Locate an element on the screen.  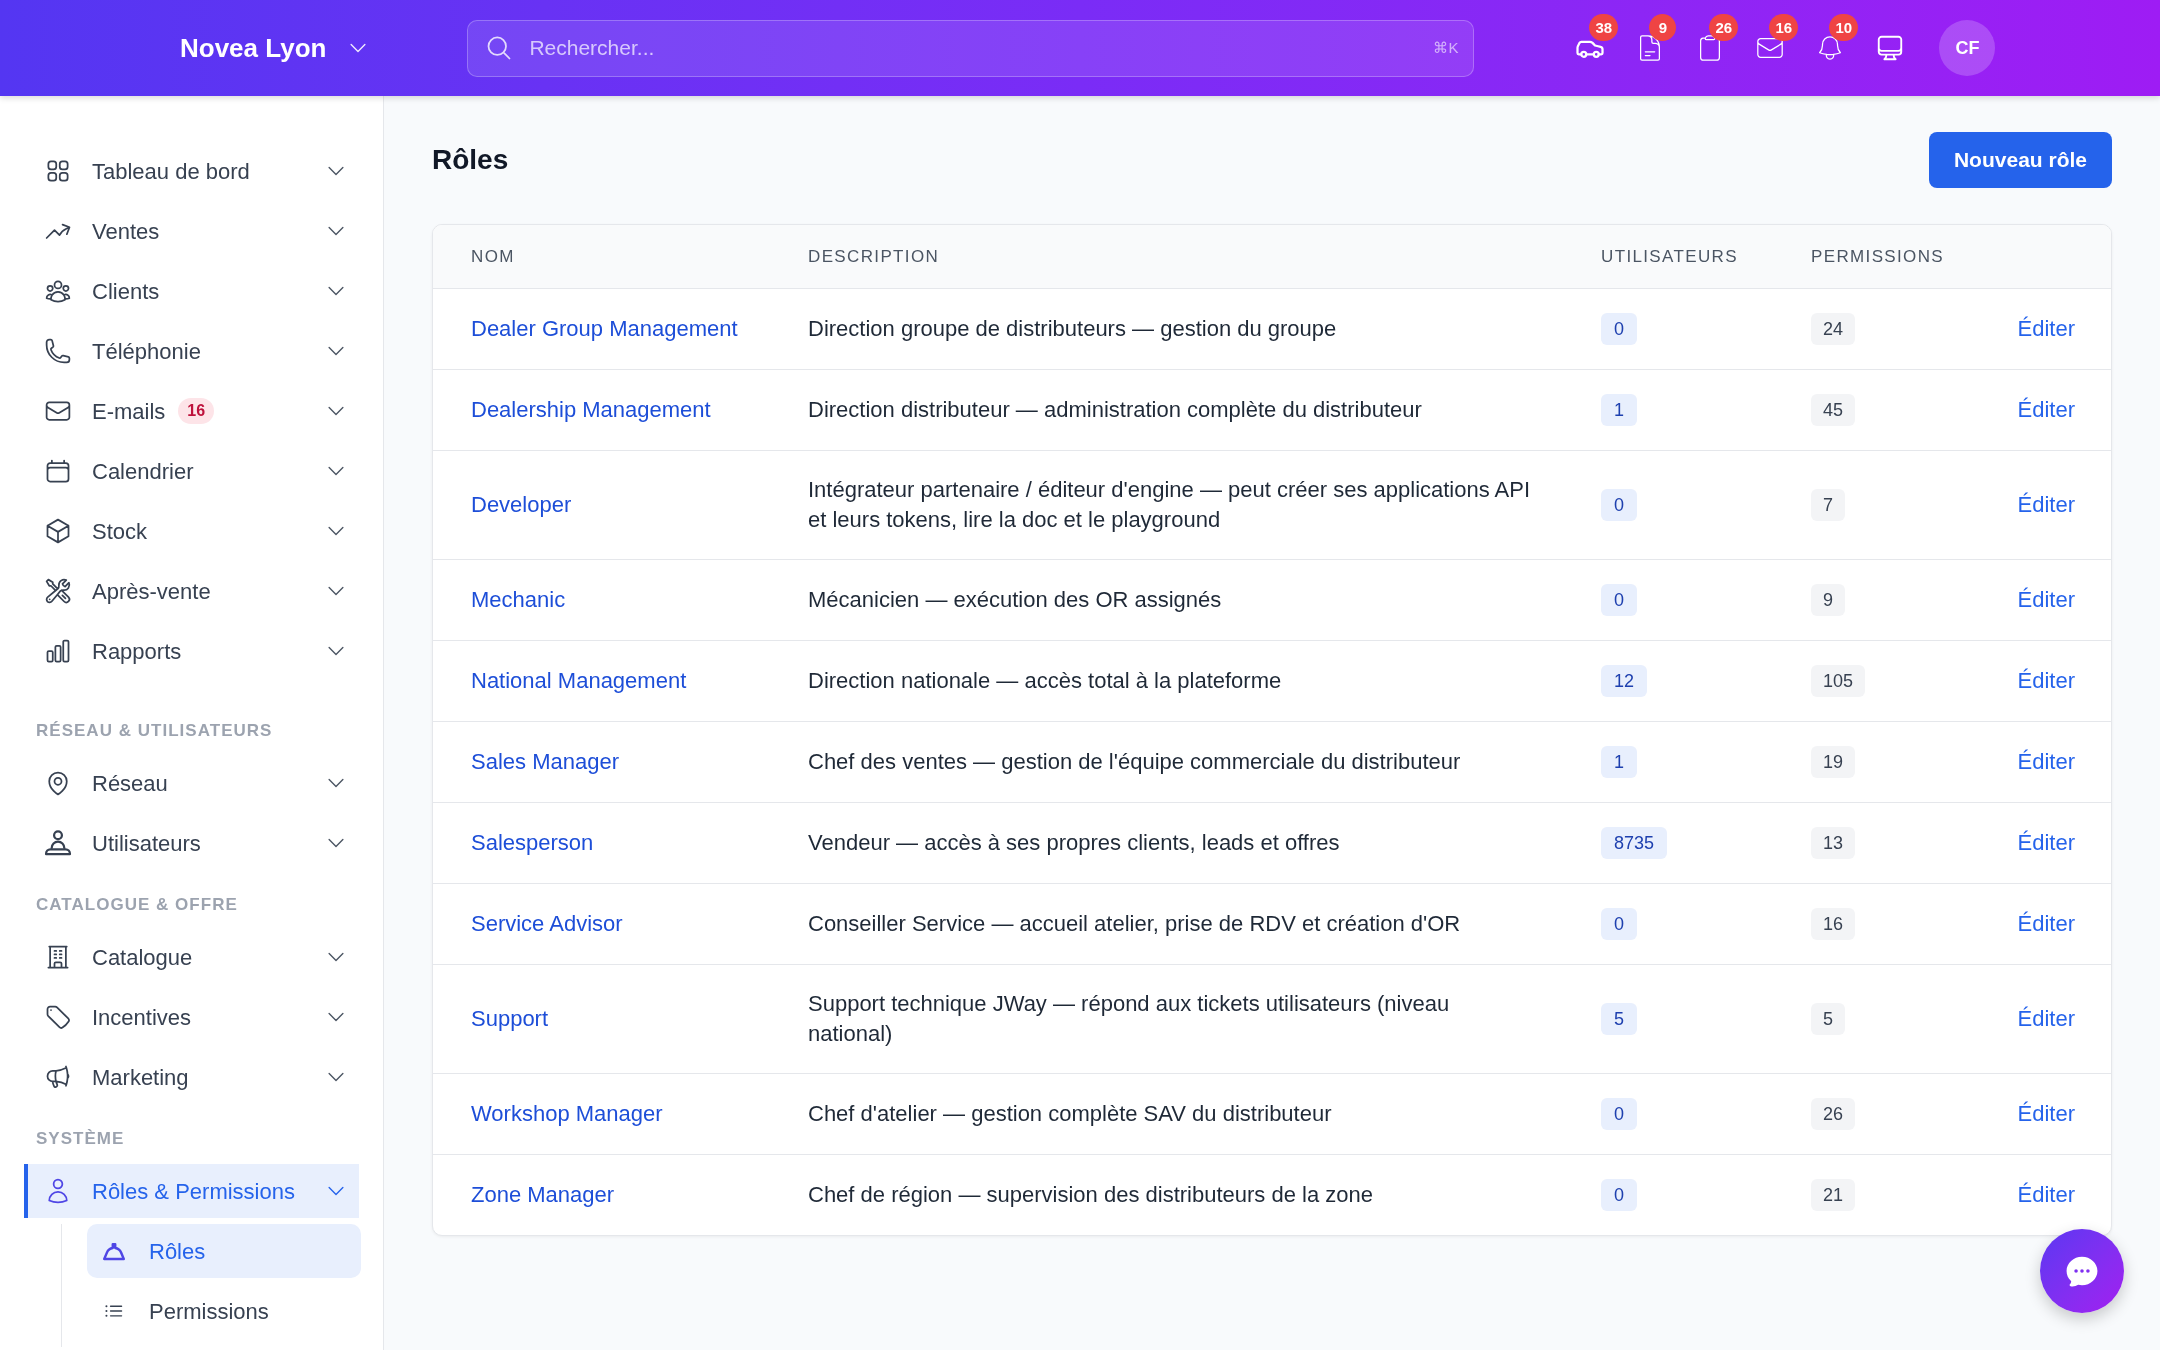
toolbar-button: 26 is located at coordinates (1719, 38).